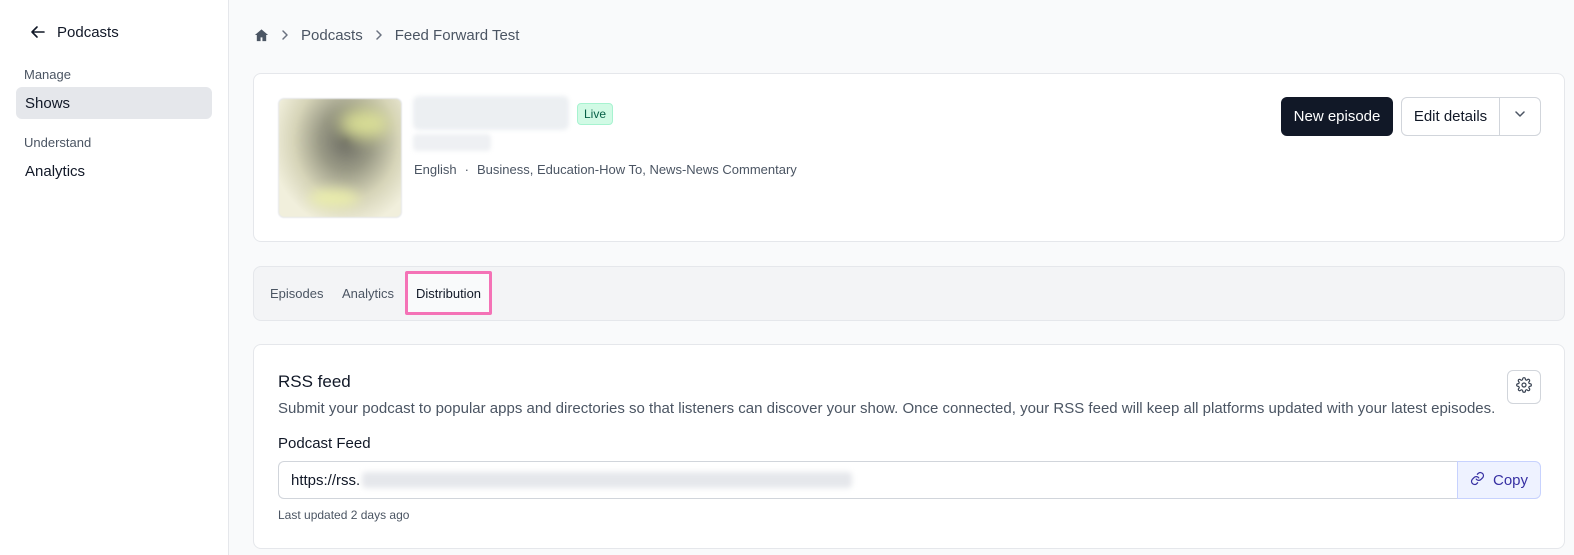  Describe the element at coordinates (261, 35) in the screenshot. I see `home-icon` at that location.